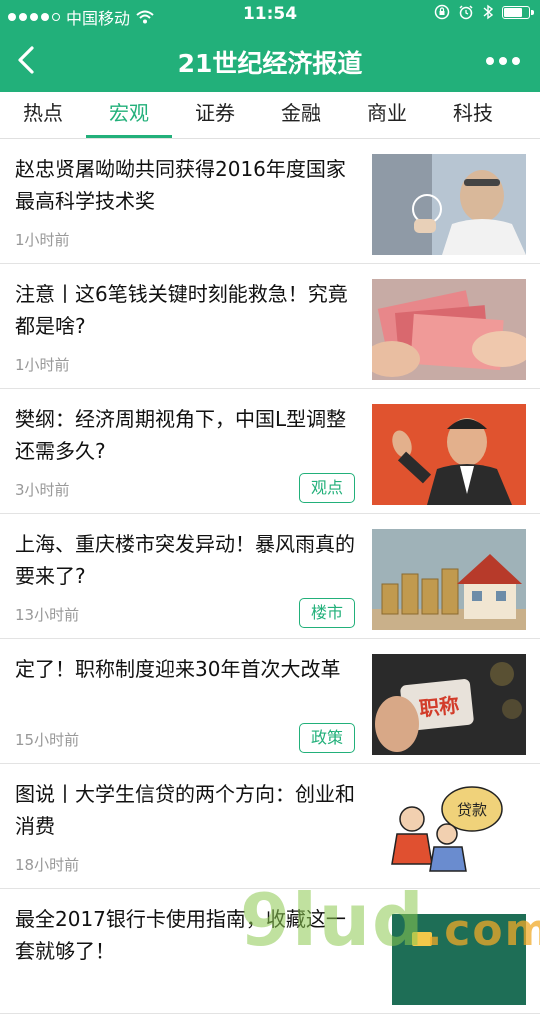 Image resolution: width=540 pixels, height=1014 pixels. I want to click on tab-business: 商业, so click(387, 115).